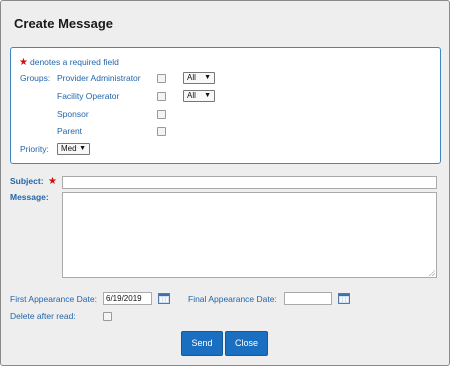 The width and height of the screenshot is (450, 366). Describe the element at coordinates (69, 148) in the screenshot. I see `priority-select-value: Med` at that location.